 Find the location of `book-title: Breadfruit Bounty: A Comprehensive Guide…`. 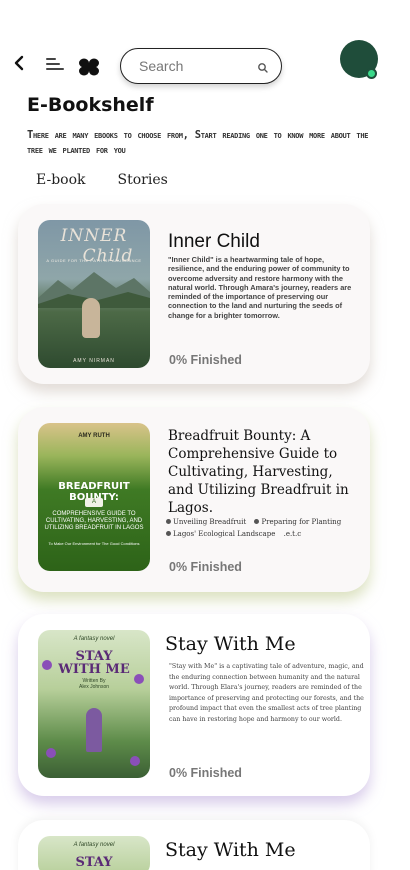

book-title: Breadfruit Bounty: A Comprehensive Guide… is located at coordinates (263, 472).